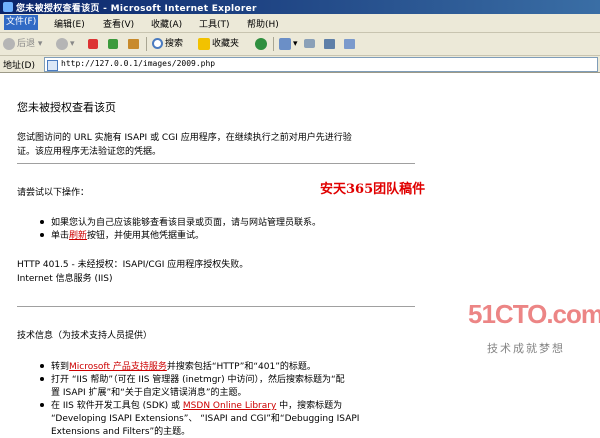  Describe the element at coordinates (373, 189) in the screenshot. I see `watermark-text: 安天365团队稿件` at that location.